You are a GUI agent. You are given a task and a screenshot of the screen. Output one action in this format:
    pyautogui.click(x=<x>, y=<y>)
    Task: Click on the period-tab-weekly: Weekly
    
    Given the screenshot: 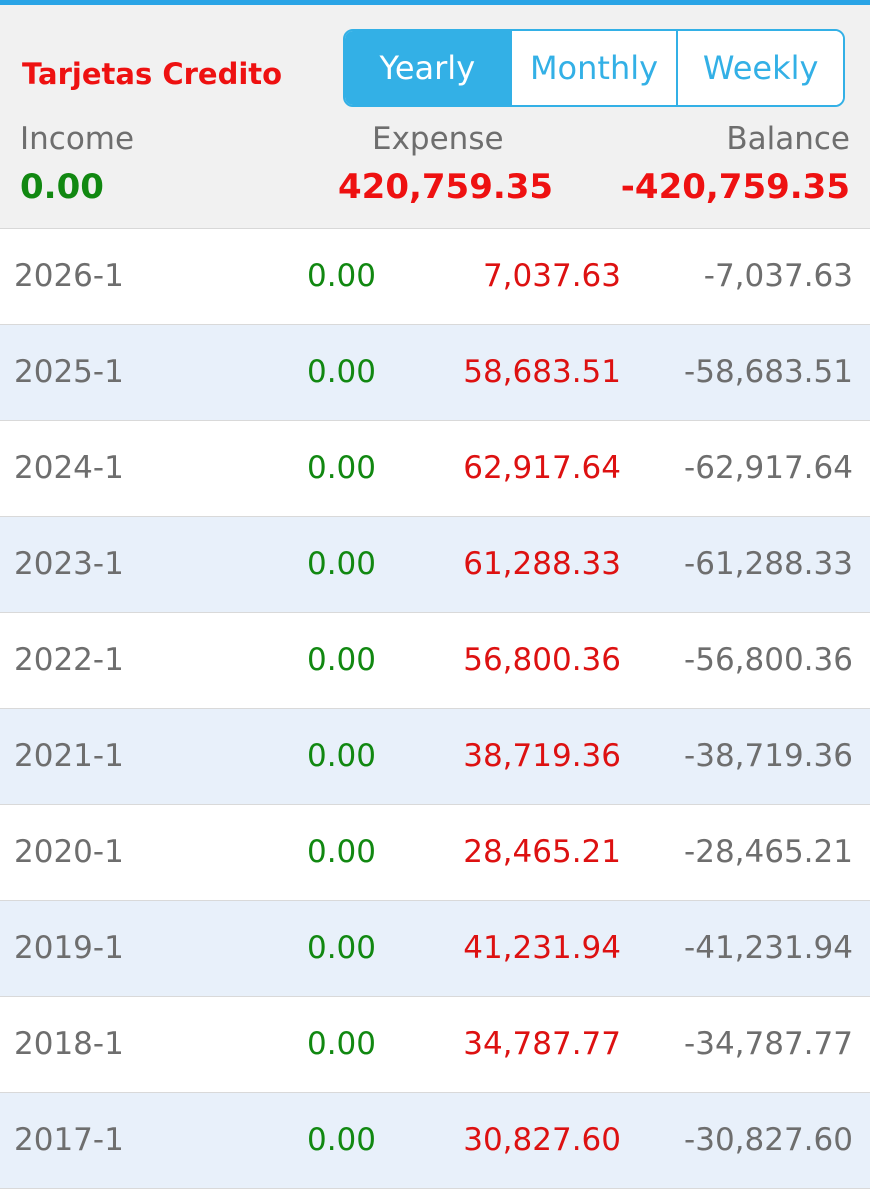 What is the action you would take?
    pyautogui.click(x=759, y=68)
    